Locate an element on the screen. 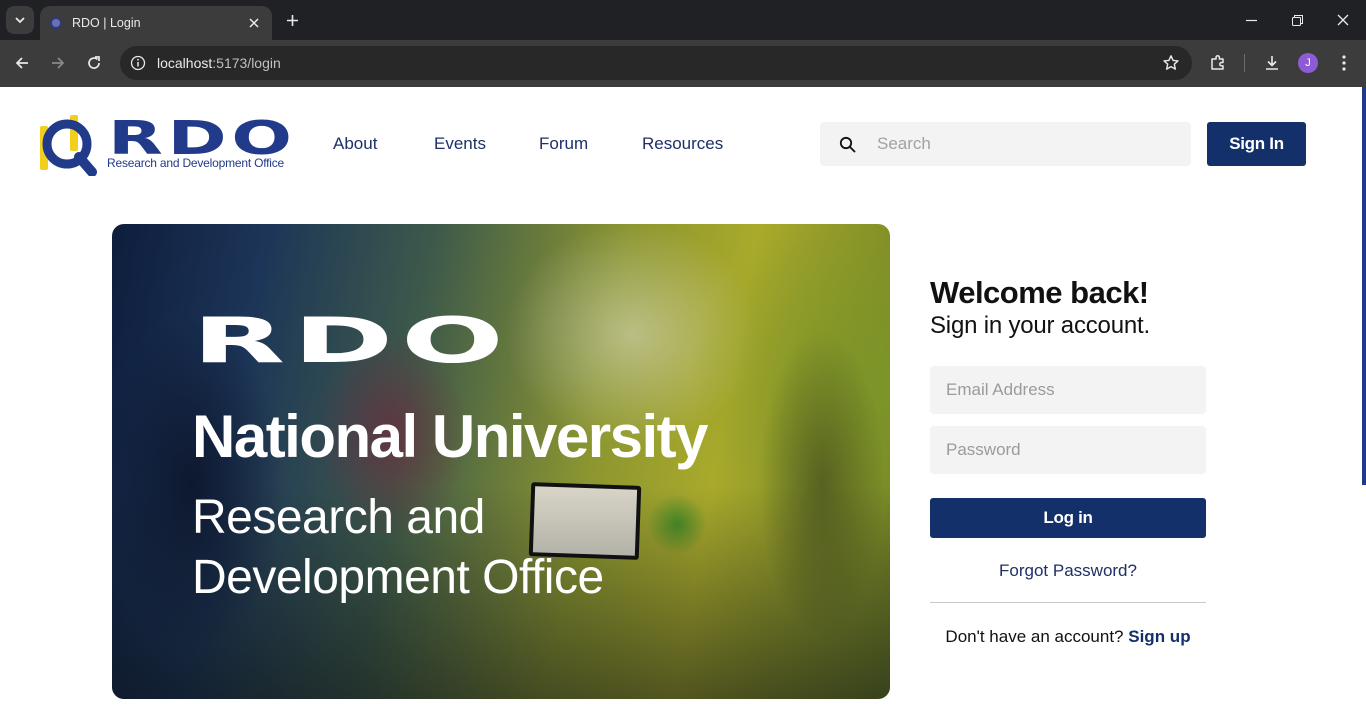  hero-title: National University is located at coordinates (450, 436).